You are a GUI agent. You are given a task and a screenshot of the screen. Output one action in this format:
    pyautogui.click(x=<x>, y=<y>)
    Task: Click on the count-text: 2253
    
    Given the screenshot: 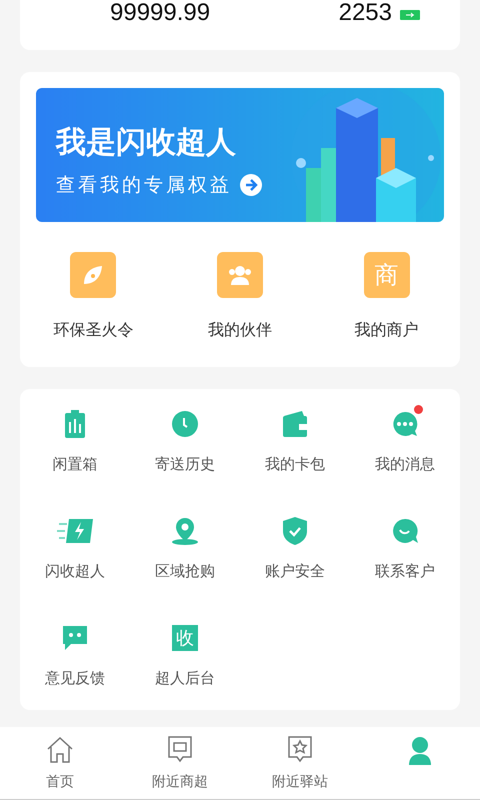 What is the action you would take?
    pyautogui.click(x=365, y=13)
    